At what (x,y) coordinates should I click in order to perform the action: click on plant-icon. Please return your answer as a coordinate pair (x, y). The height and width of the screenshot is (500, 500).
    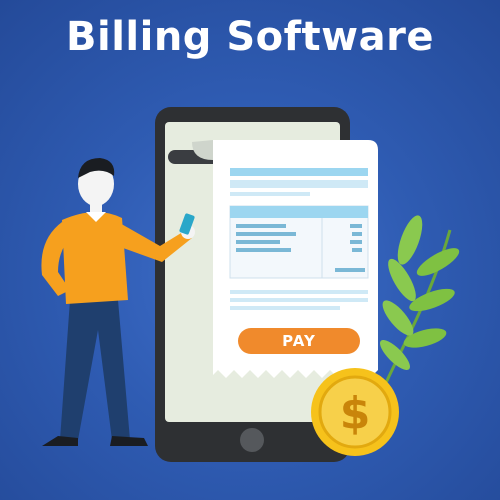
    Looking at the image, I should click on (418, 308).